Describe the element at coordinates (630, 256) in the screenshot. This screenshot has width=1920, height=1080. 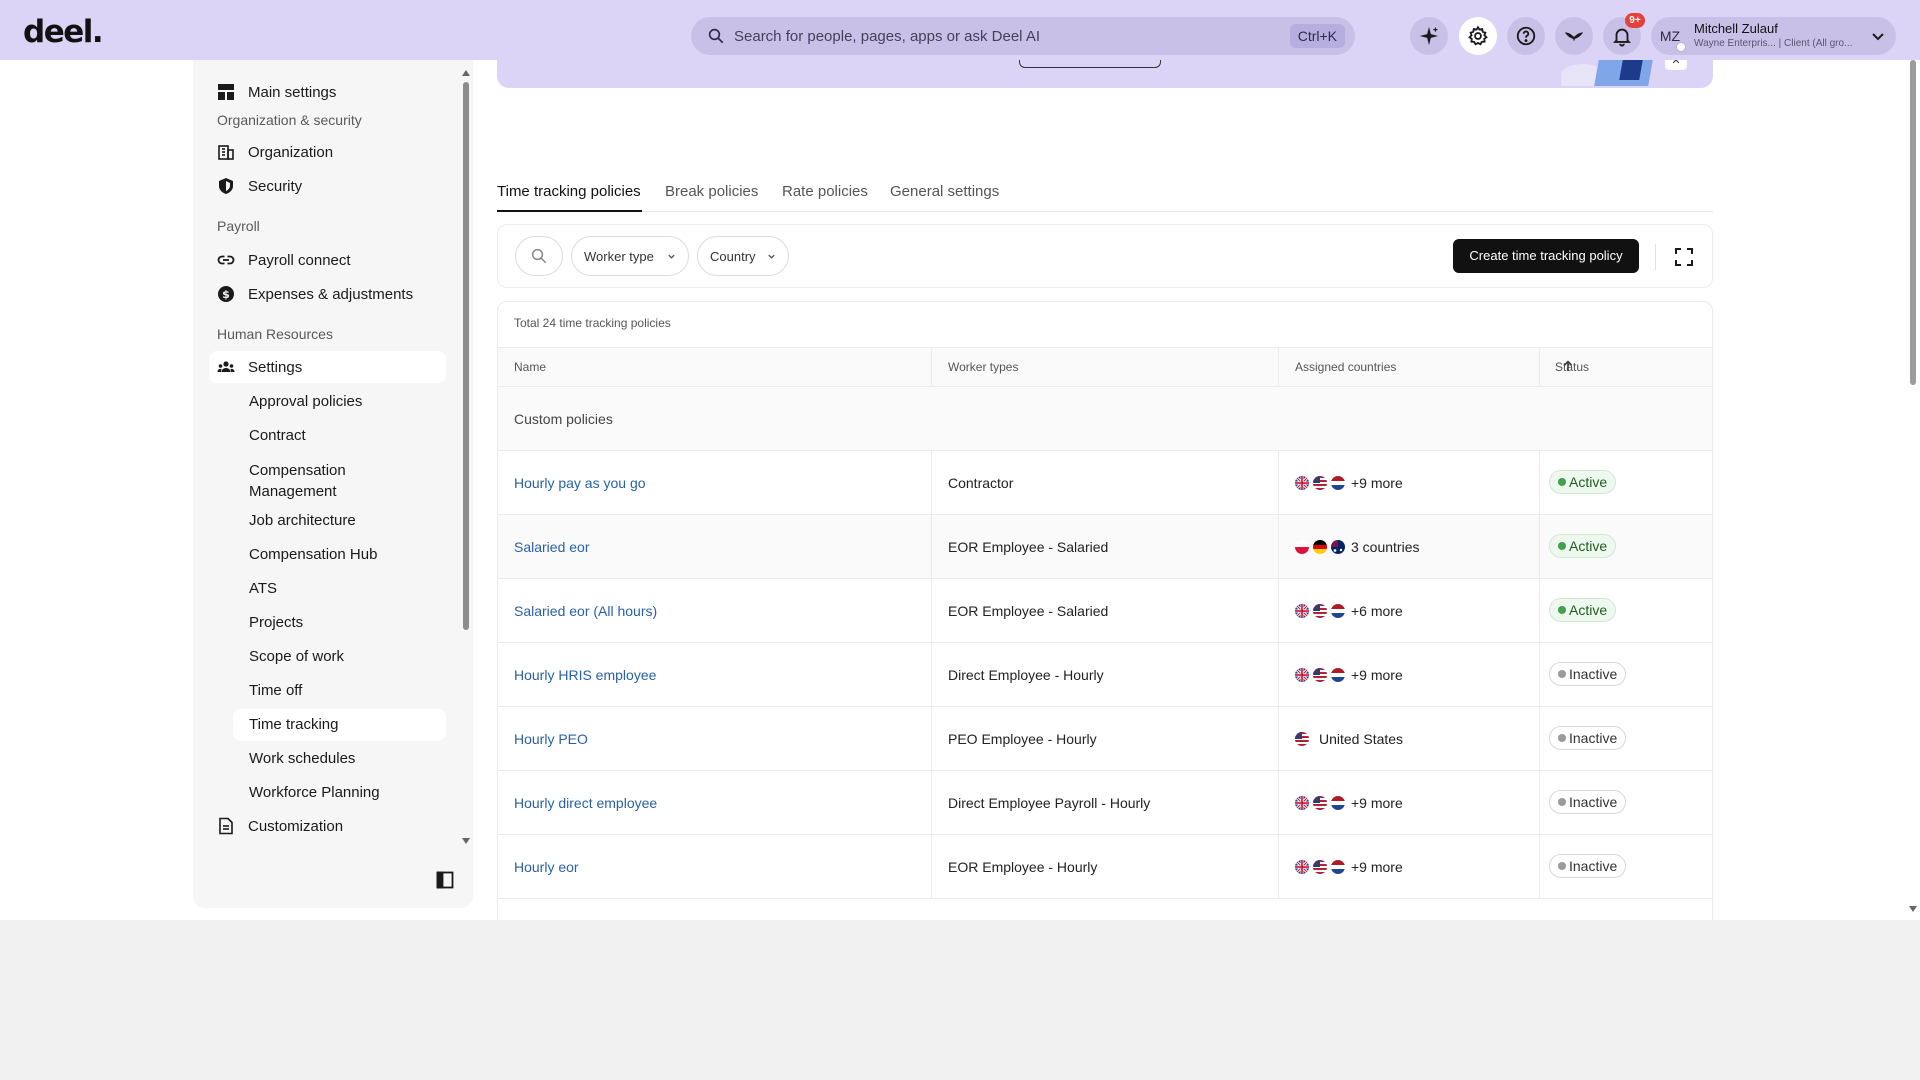
I see `worker-type-filter: Worker type` at that location.